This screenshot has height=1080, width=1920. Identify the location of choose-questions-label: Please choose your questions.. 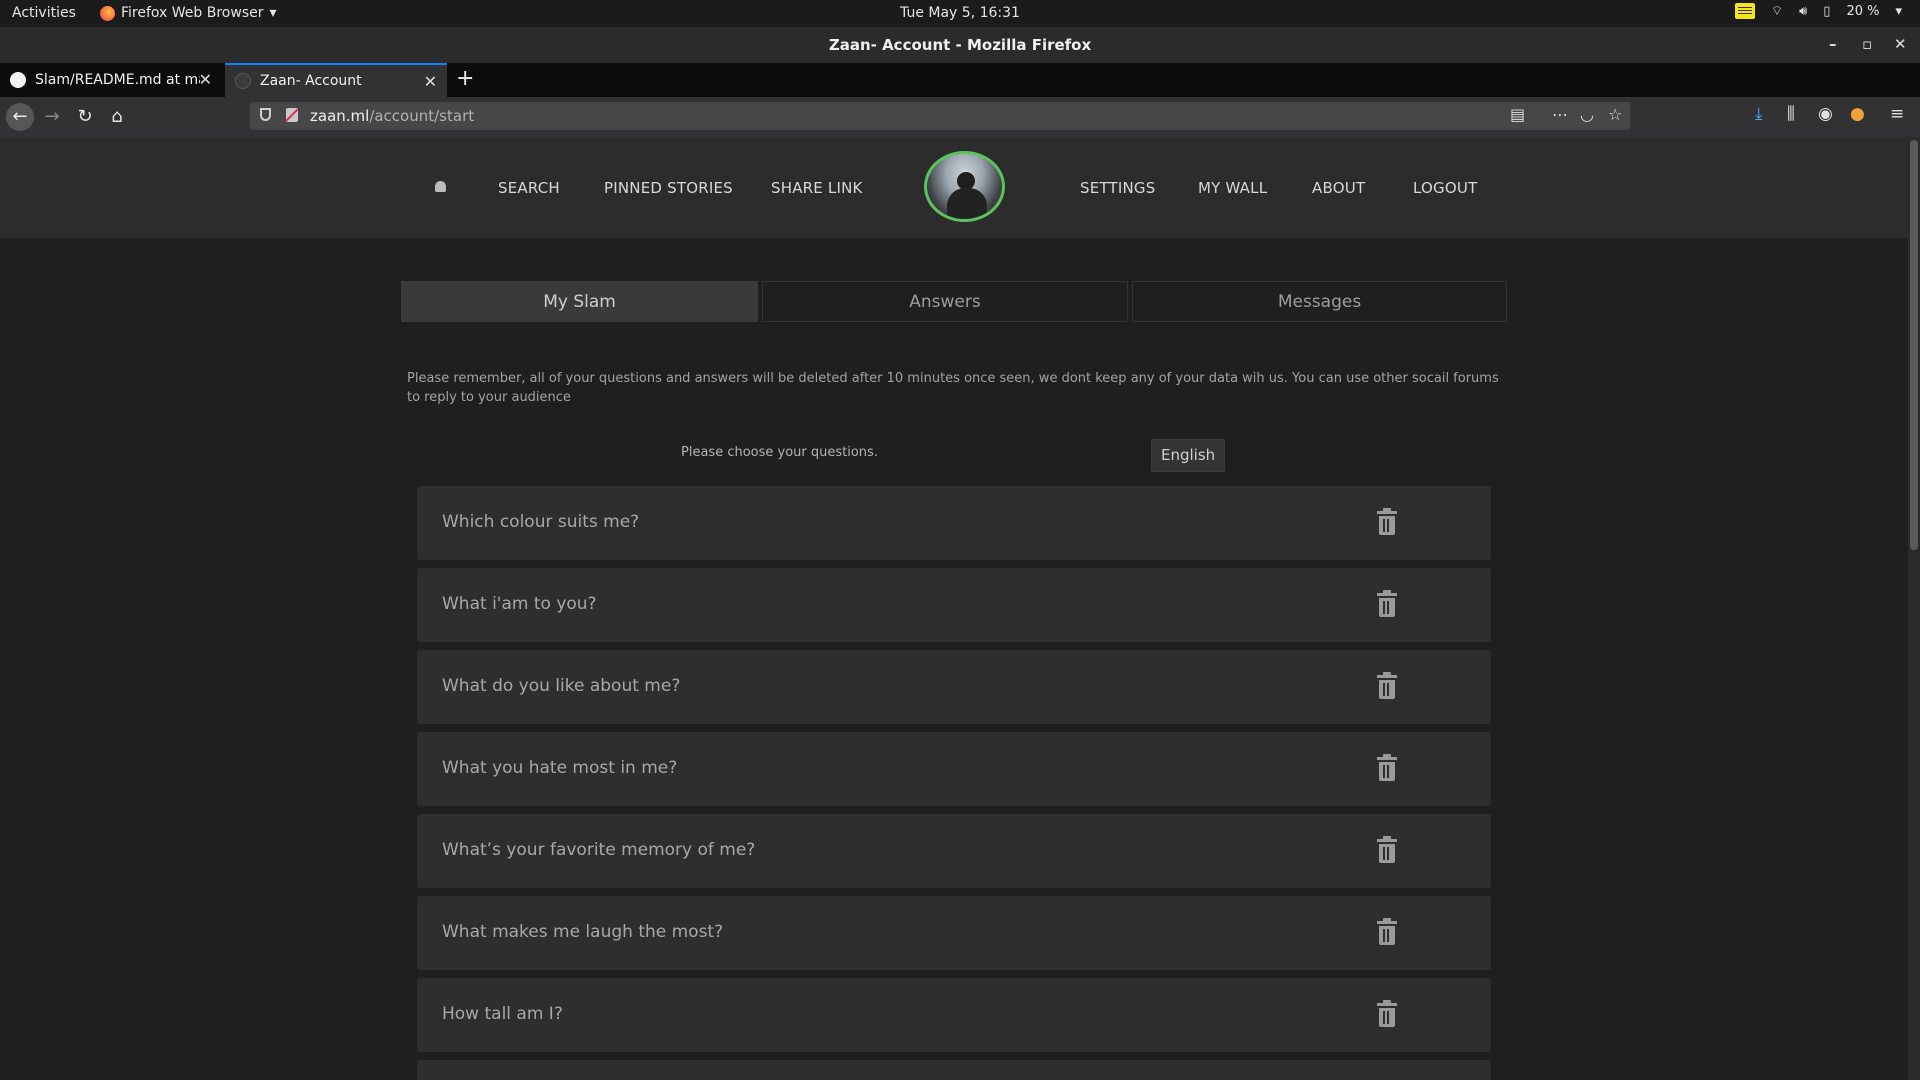
(779, 452).